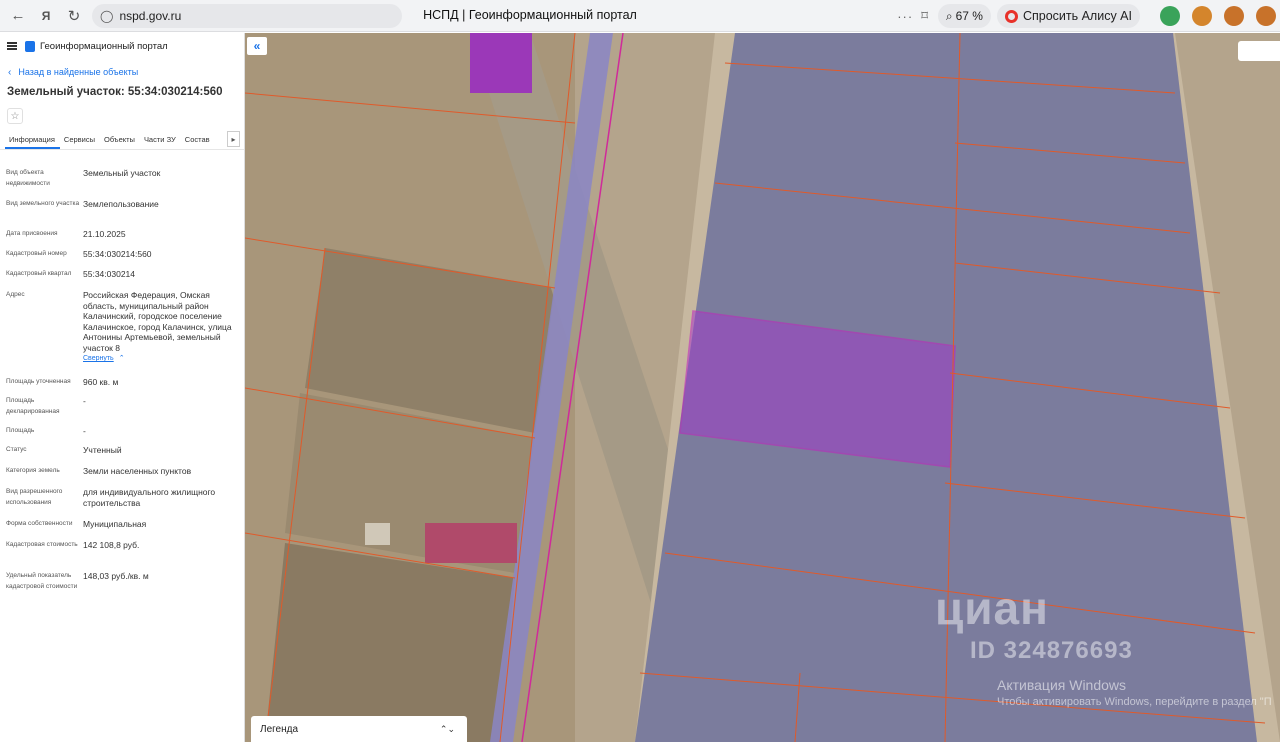  Describe the element at coordinates (471, 543) in the screenshot. I see `roof-red` at that location.